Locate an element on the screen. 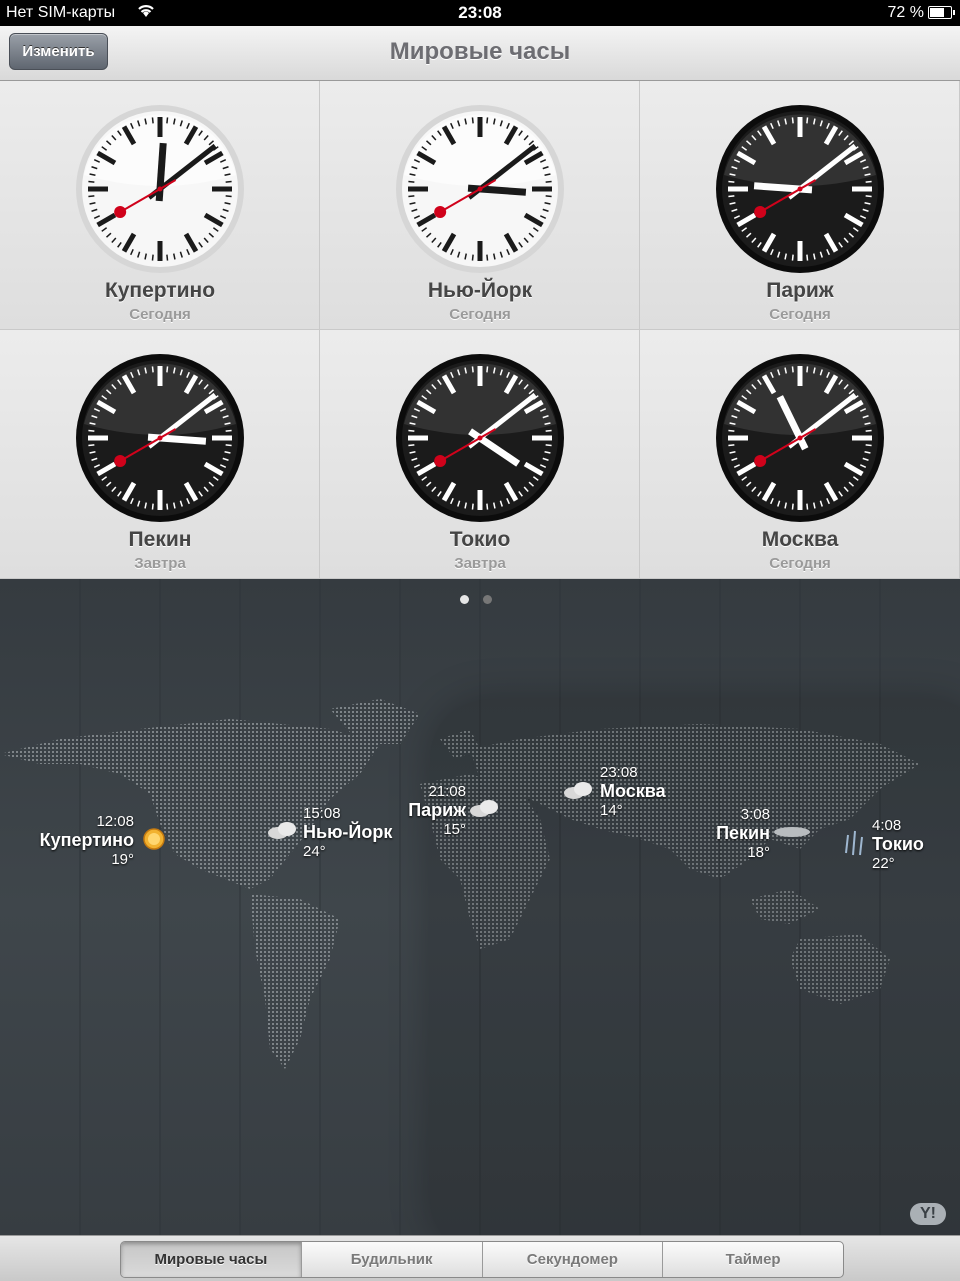 Image resolution: width=960 pixels, height=1281 pixels. page-dot is located at coordinates (487, 599).